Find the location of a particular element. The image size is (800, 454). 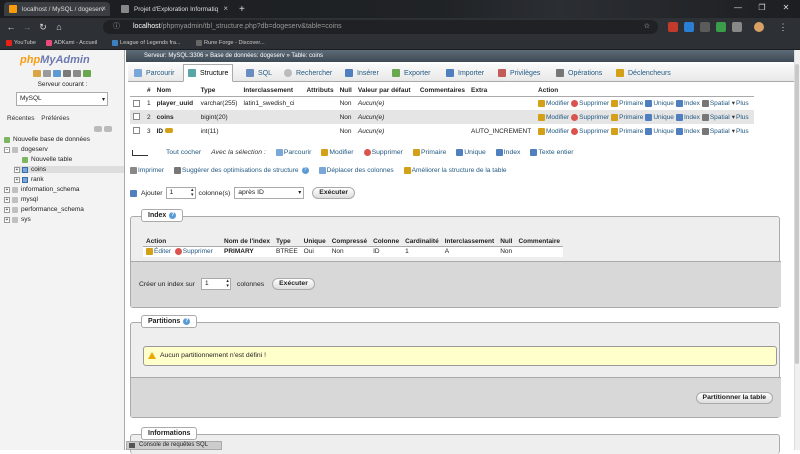

tab-browse: Parcourir is located at coordinates (154, 73).